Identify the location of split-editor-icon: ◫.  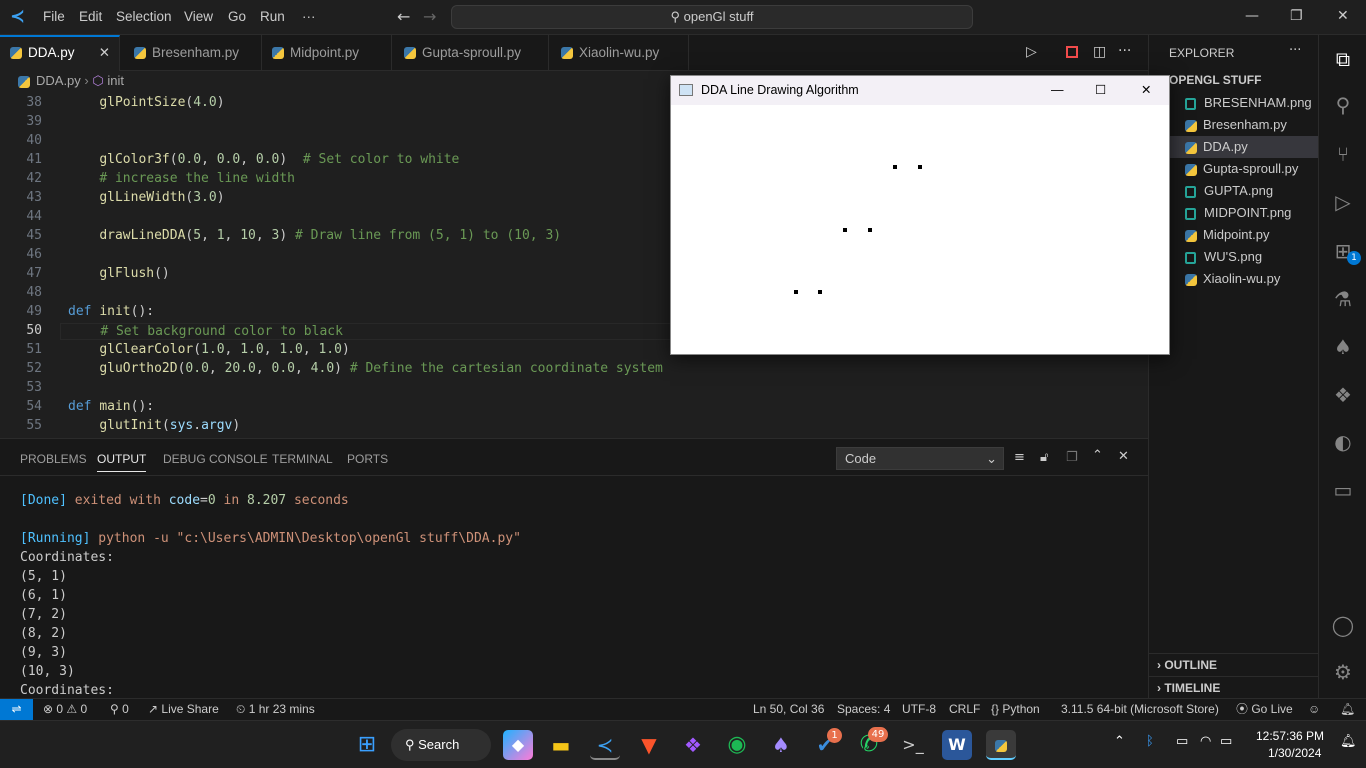
(1099, 52).